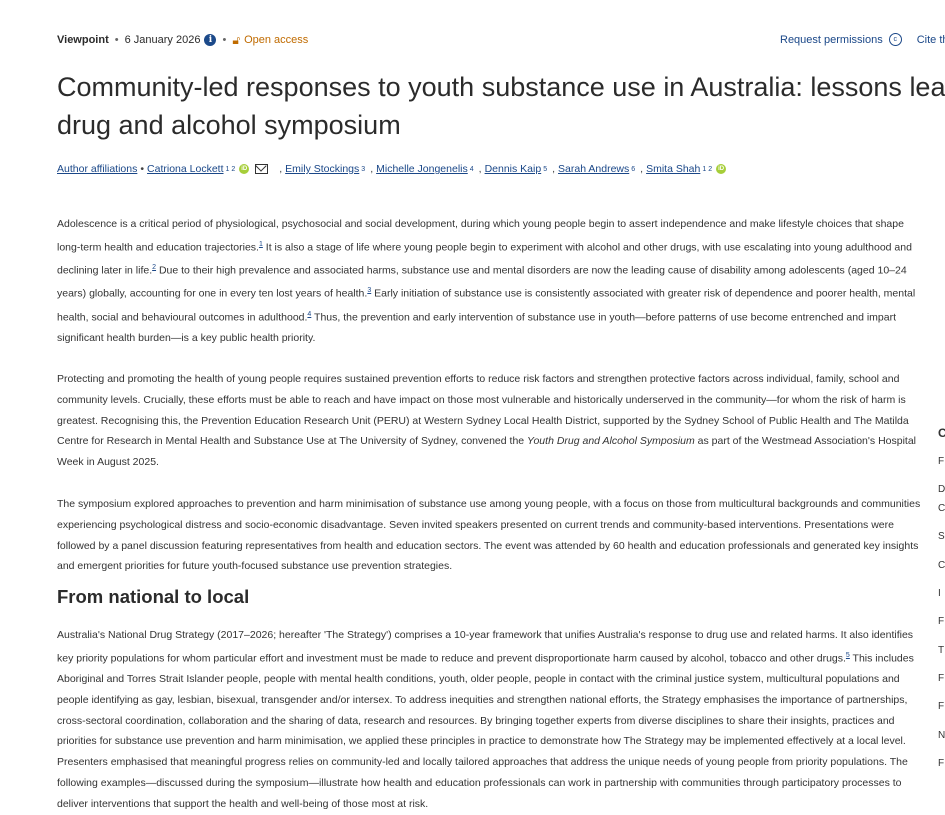 The width and height of the screenshot is (945, 815). What do you see at coordinates (941, 650) in the screenshot?
I see `sidebar-letter: T` at bounding box center [941, 650].